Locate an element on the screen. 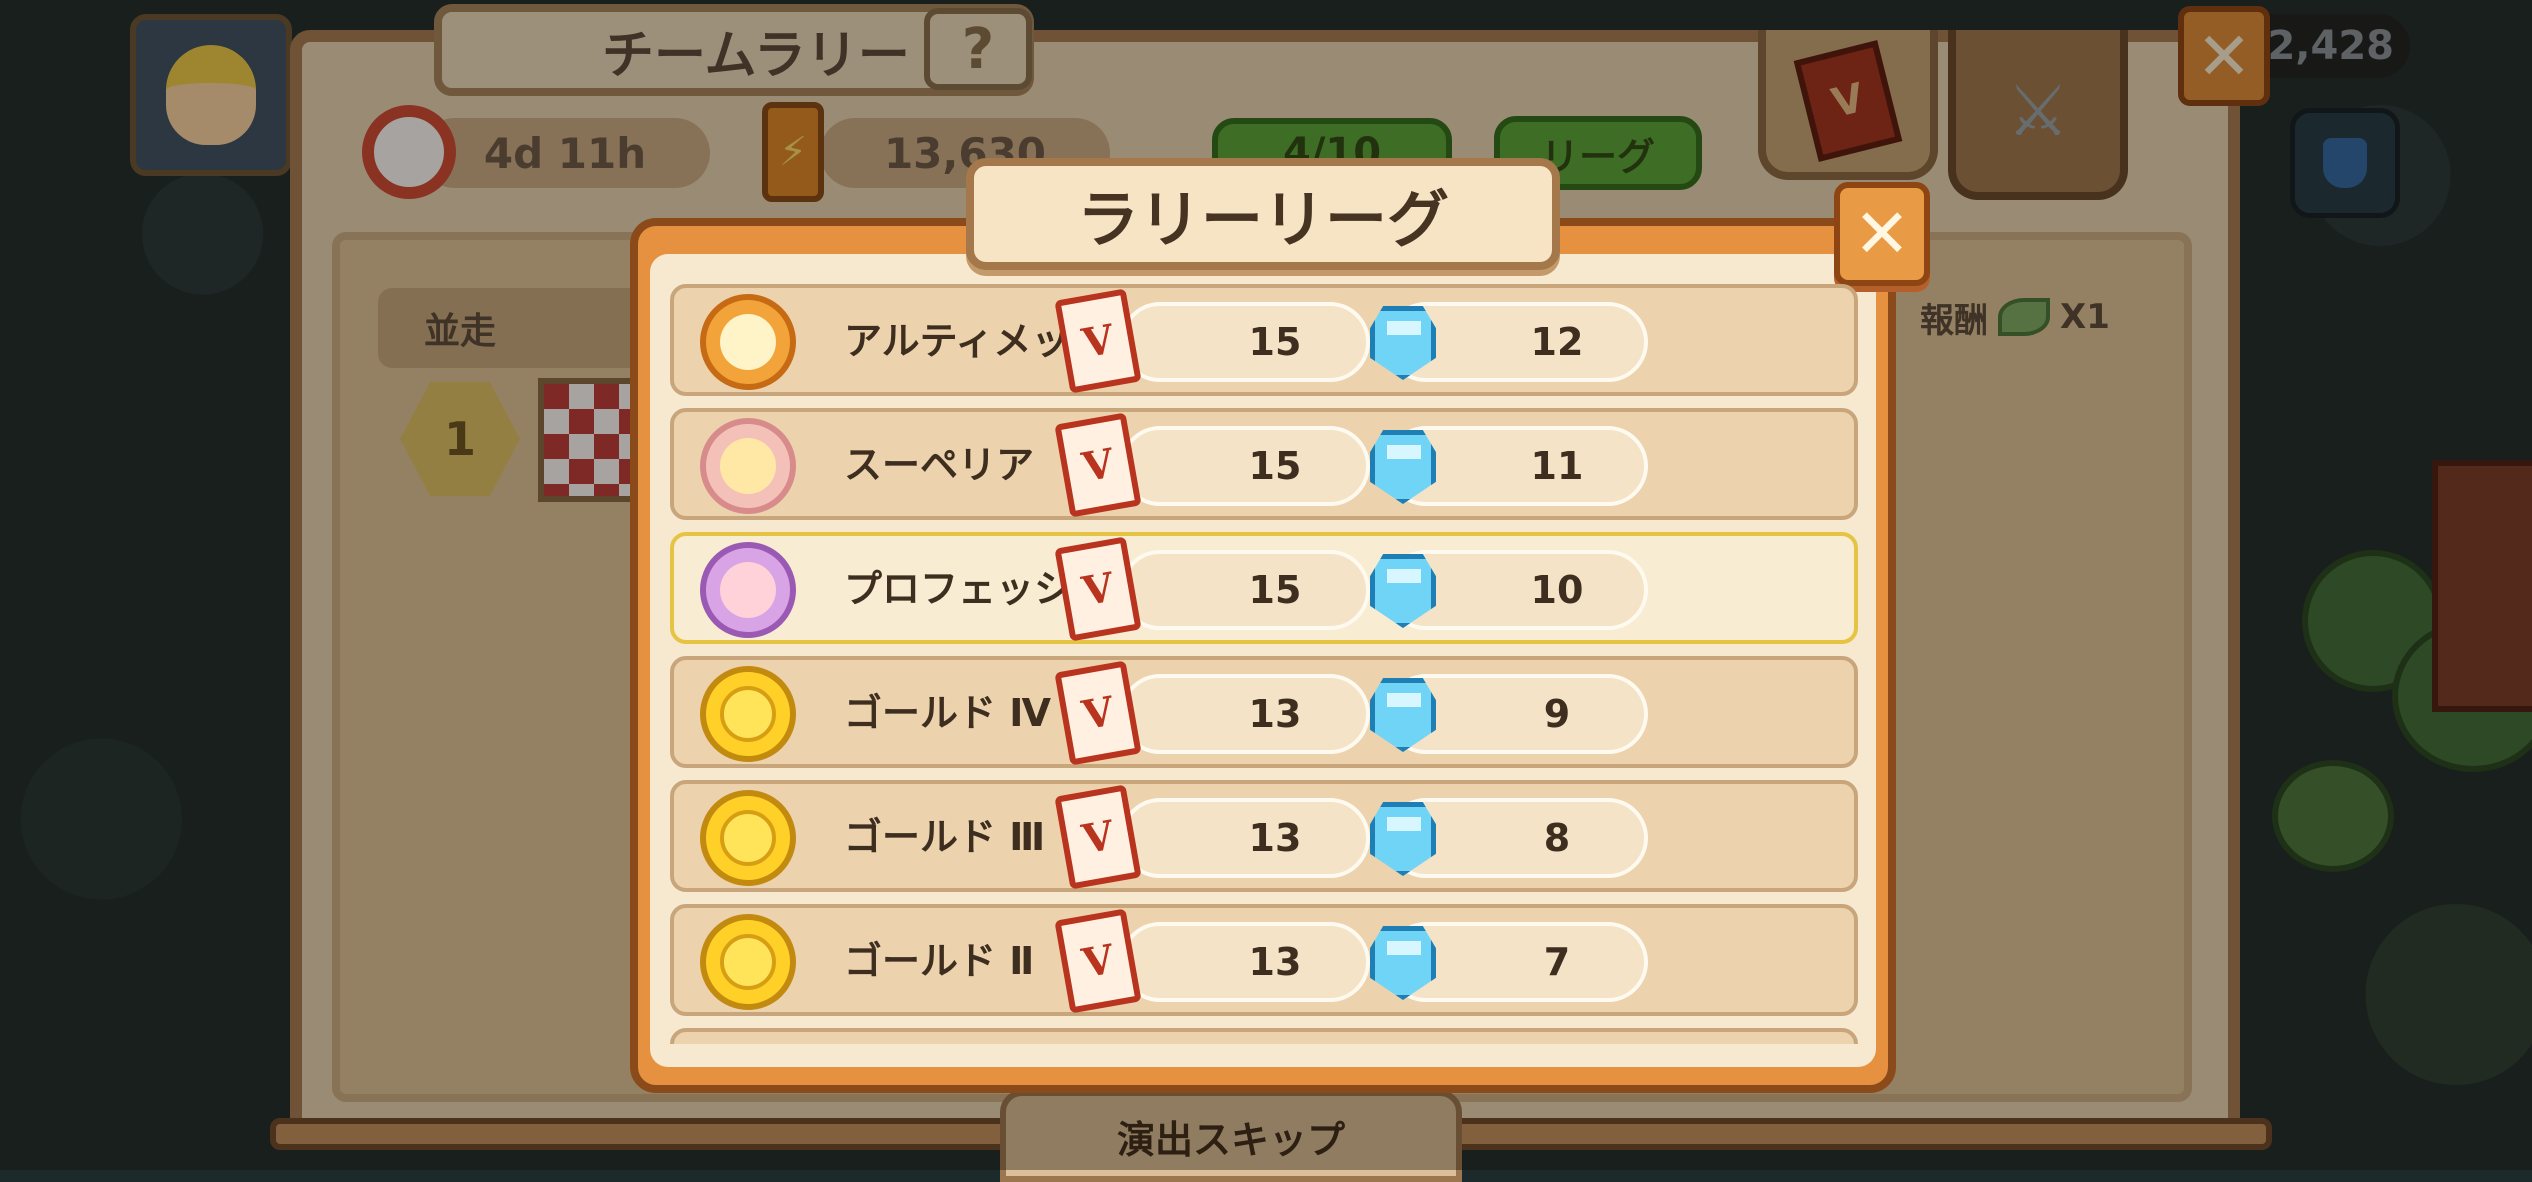 Image resolution: width=2532 pixels, height=1182 pixels. league-name: ゴールド Ⅳ is located at coordinates (947, 713).